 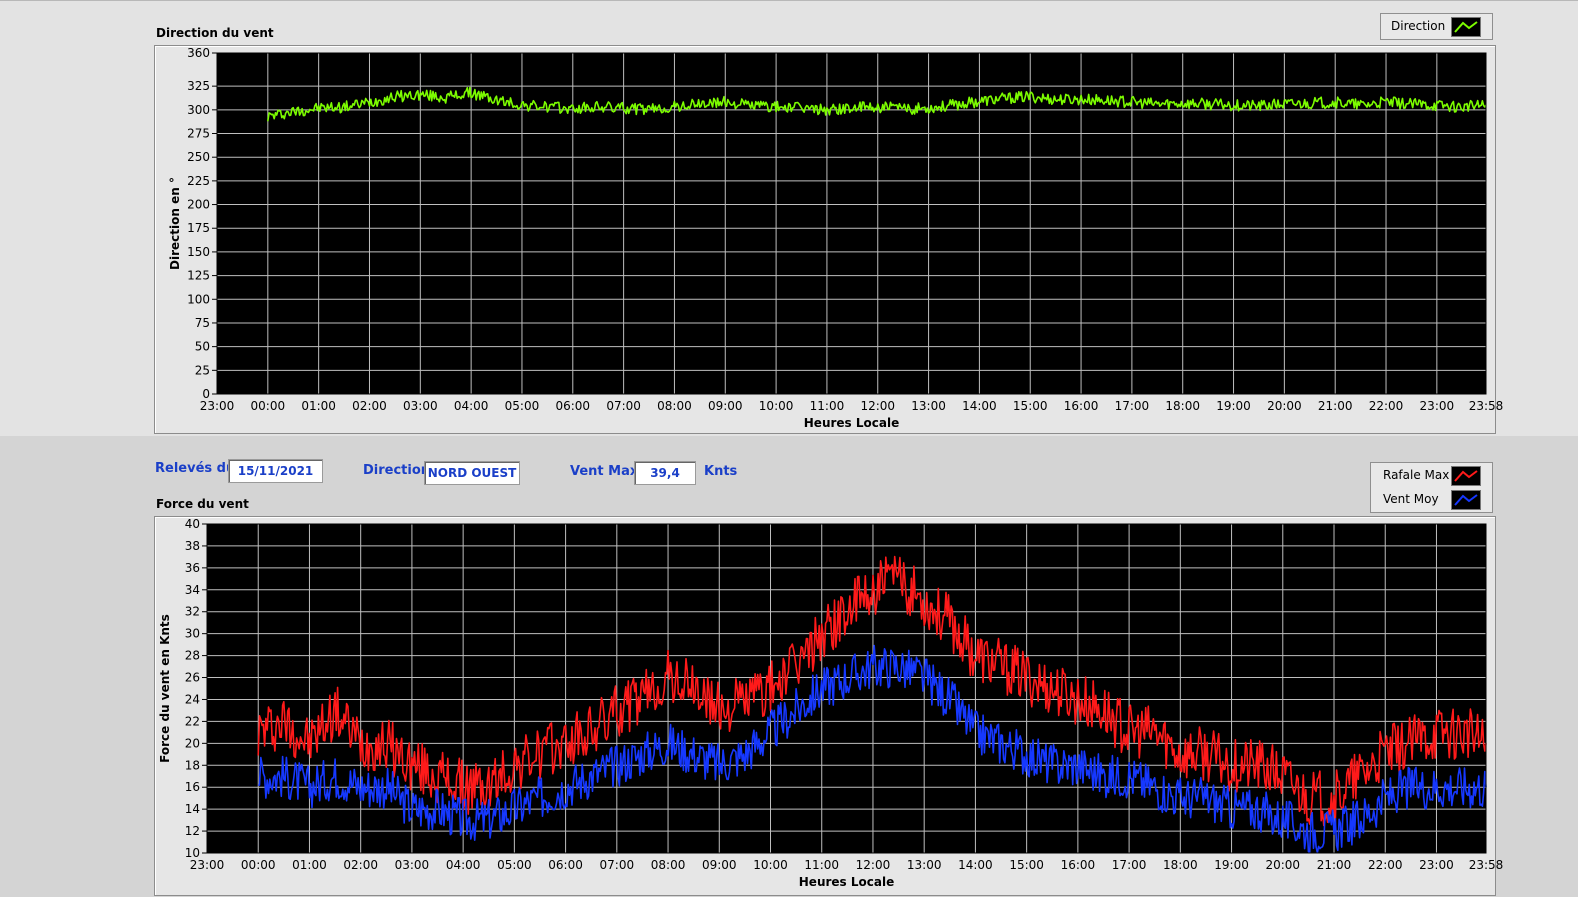 What do you see at coordinates (1411, 499) in the screenshot?
I see `legend-ventmoy-label: Vent Moy` at bounding box center [1411, 499].